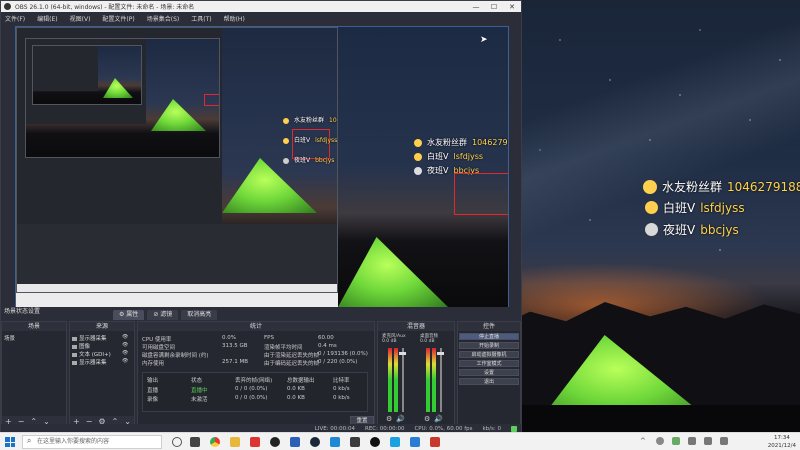  I want to click on source-item: 文本 (GDI+), so click(91, 354).